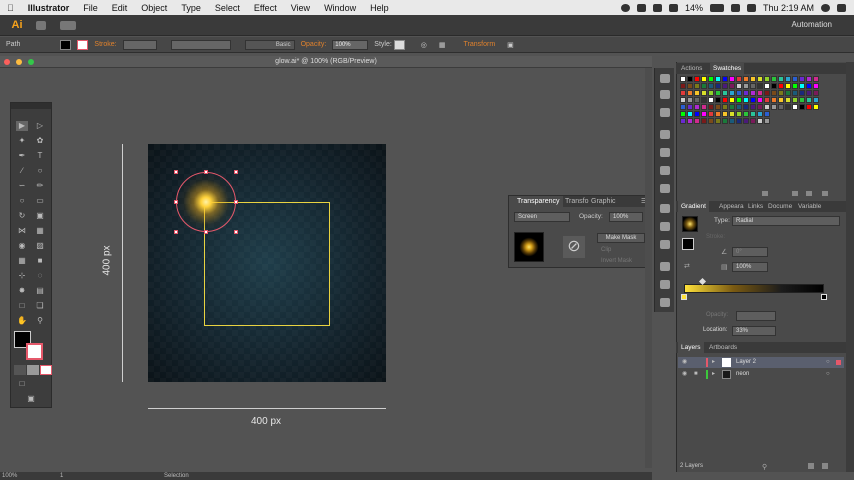 The width and height of the screenshot is (854, 480). What do you see at coordinates (626, 217) in the screenshot?
I see `transparency-opacity-field: 100%` at bounding box center [626, 217].